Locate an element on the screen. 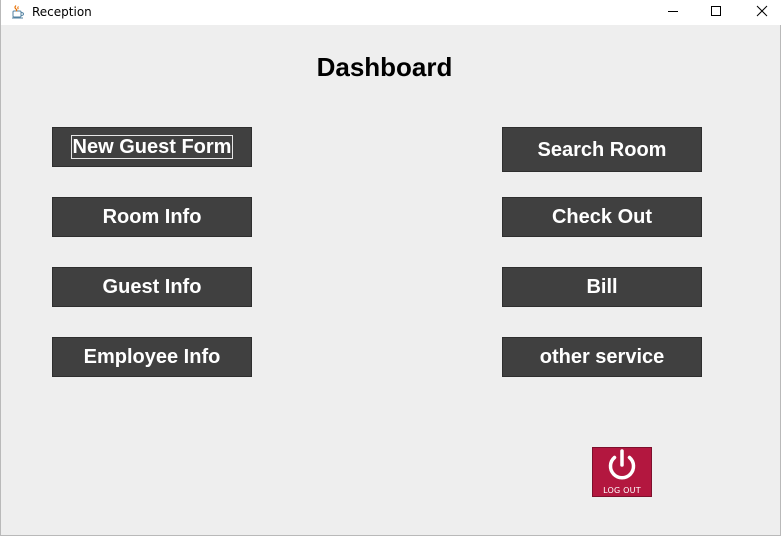  other-service-button: other service is located at coordinates (602, 357).